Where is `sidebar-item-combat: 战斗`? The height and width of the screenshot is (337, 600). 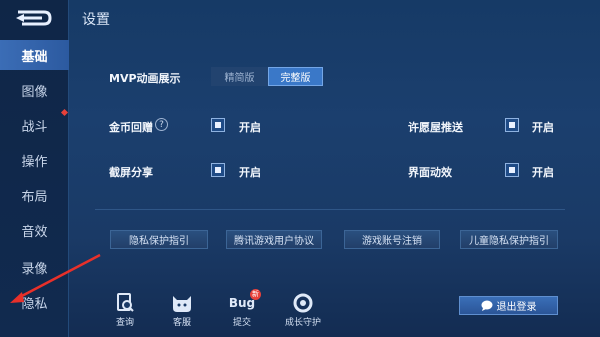 sidebar-item-combat: 战斗 is located at coordinates (34, 125).